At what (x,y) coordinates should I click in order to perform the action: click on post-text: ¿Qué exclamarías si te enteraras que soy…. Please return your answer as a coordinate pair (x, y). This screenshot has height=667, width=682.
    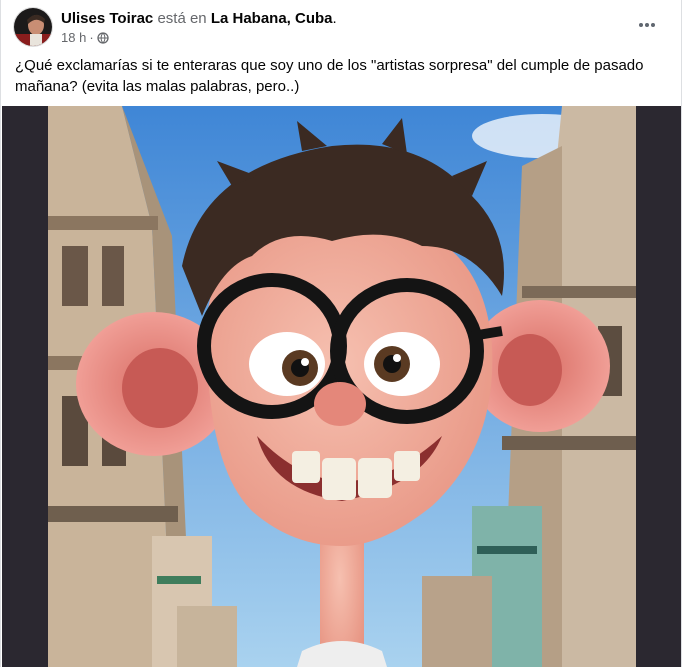
    Looking at the image, I should click on (329, 76).